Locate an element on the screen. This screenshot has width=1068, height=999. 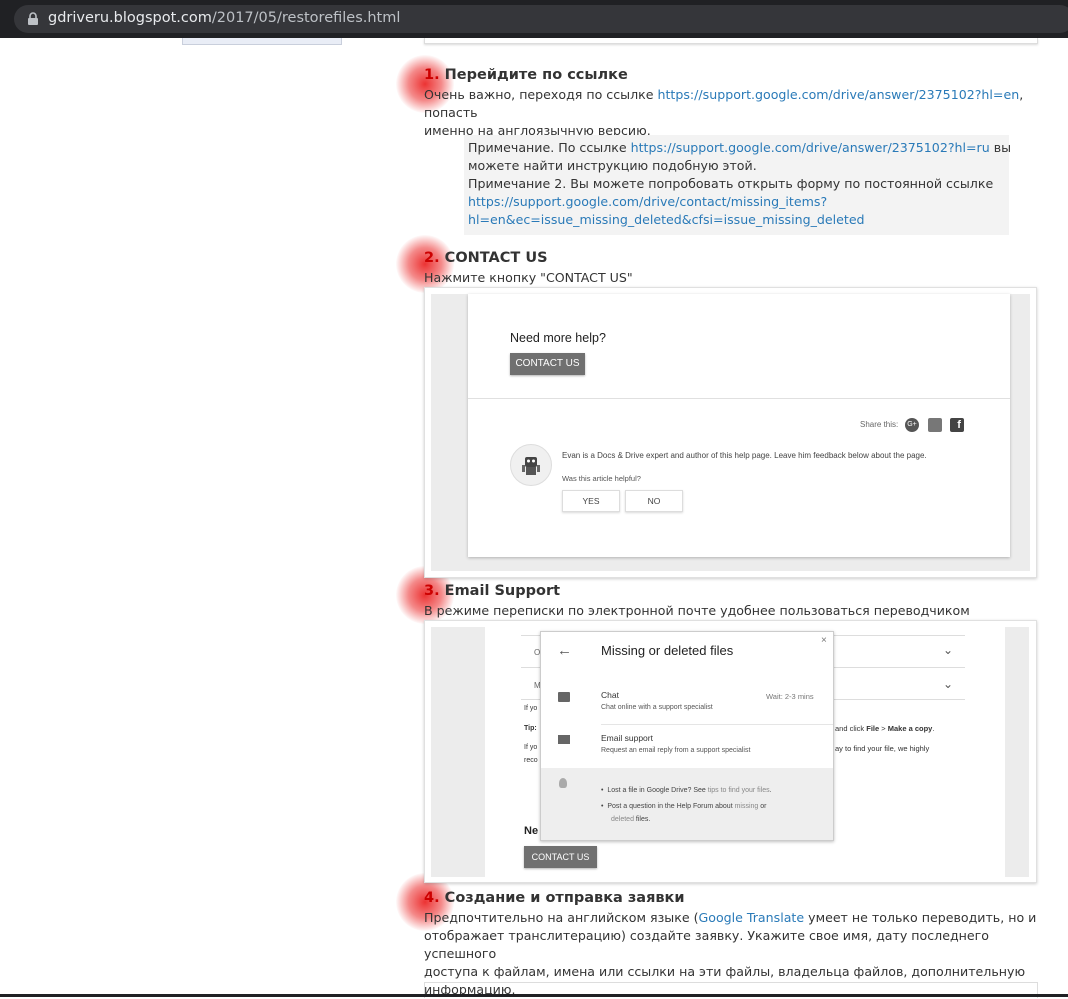
step-paragraph: Нажмите кнопку "CONTACT US" is located at coordinates (528, 277).